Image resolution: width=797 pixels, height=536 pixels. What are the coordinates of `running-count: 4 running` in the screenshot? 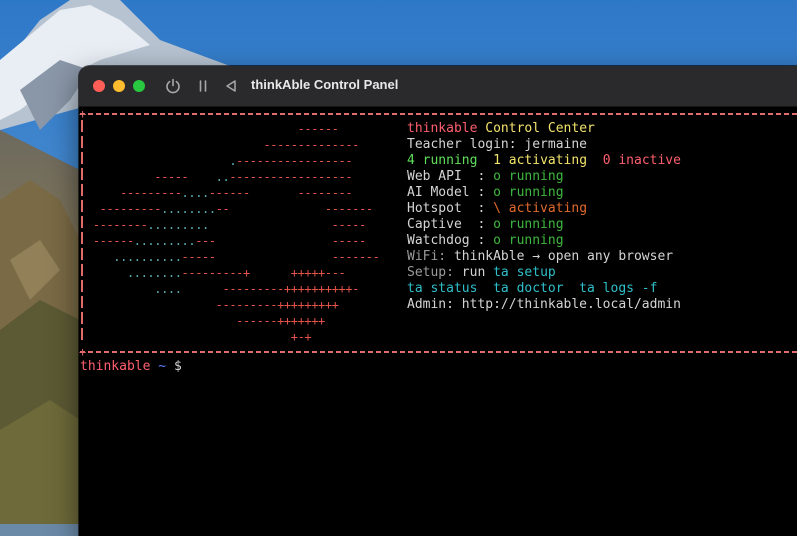 It's located at (442, 160).